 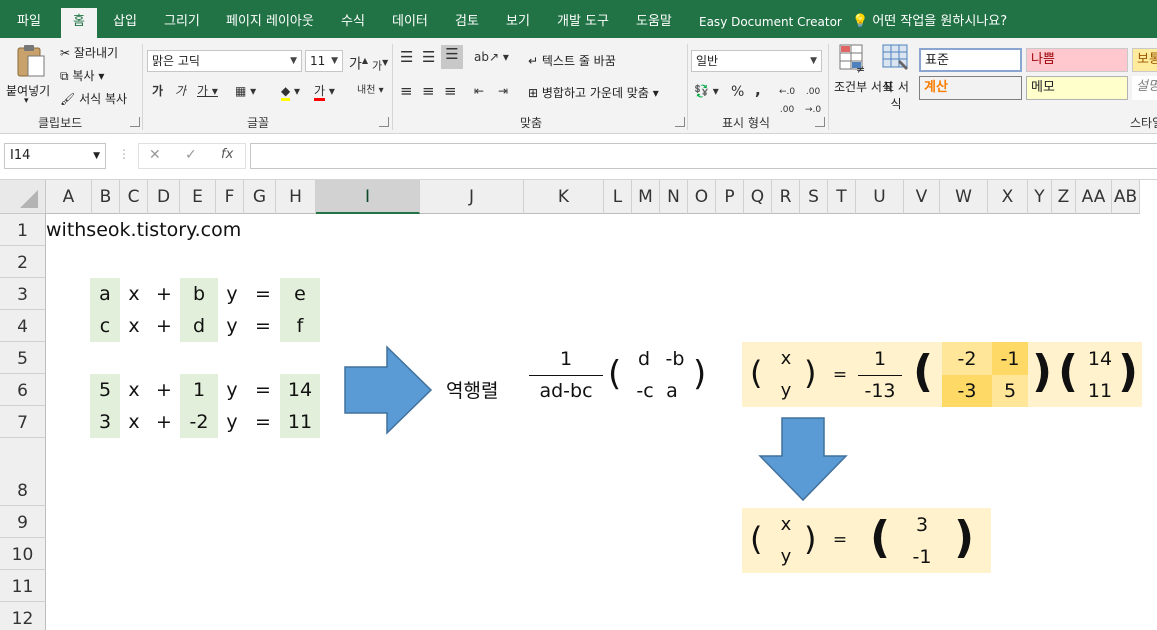 What do you see at coordinates (23, 586) in the screenshot?
I see `row-header-11: 11` at bounding box center [23, 586].